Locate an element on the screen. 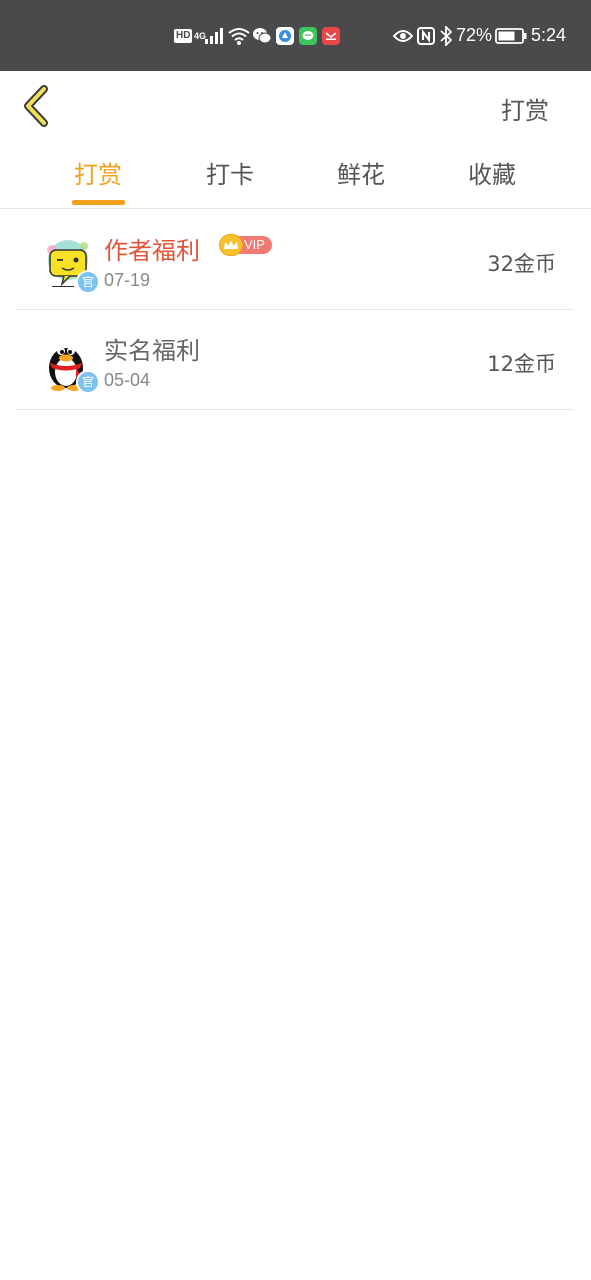 This screenshot has height=1280, width=591. app-header: 打赏 is located at coordinates (295, 106).